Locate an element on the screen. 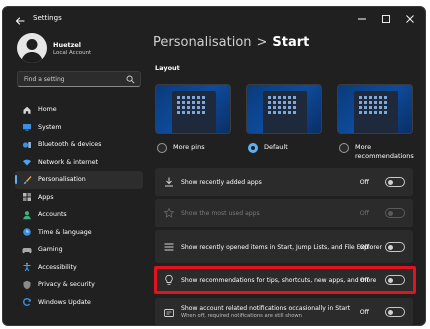 Image resolution: width=430 pixels, height=329 pixels. sidebar-item-accounts: Accounts is located at coordinates (79, 215).